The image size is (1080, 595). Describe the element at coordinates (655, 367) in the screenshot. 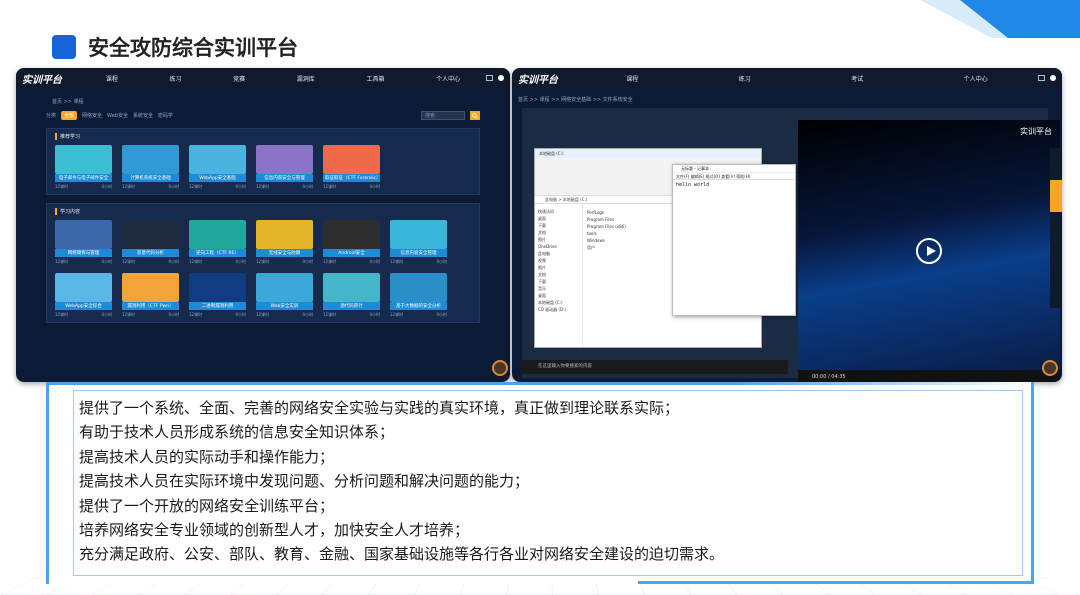

I see `windows-taskbar: 在这里输入你要搜索的内容` at that location.